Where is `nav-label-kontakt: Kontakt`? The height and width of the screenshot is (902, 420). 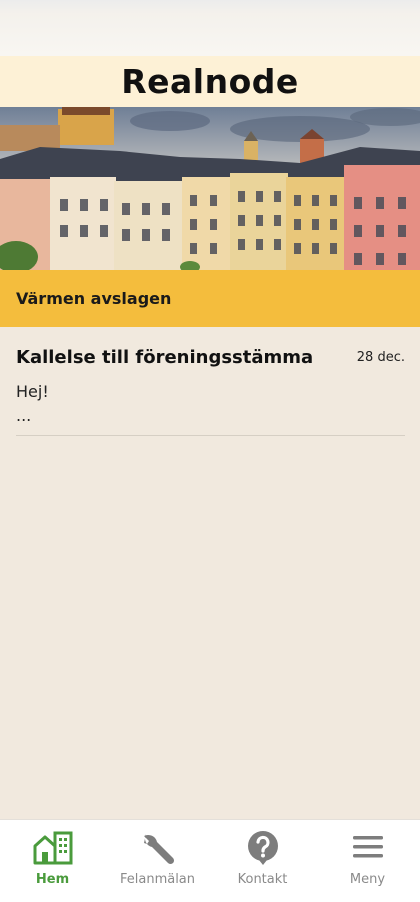
nav-label-kontakt: Kontakt is located at coordinates (262, 879).